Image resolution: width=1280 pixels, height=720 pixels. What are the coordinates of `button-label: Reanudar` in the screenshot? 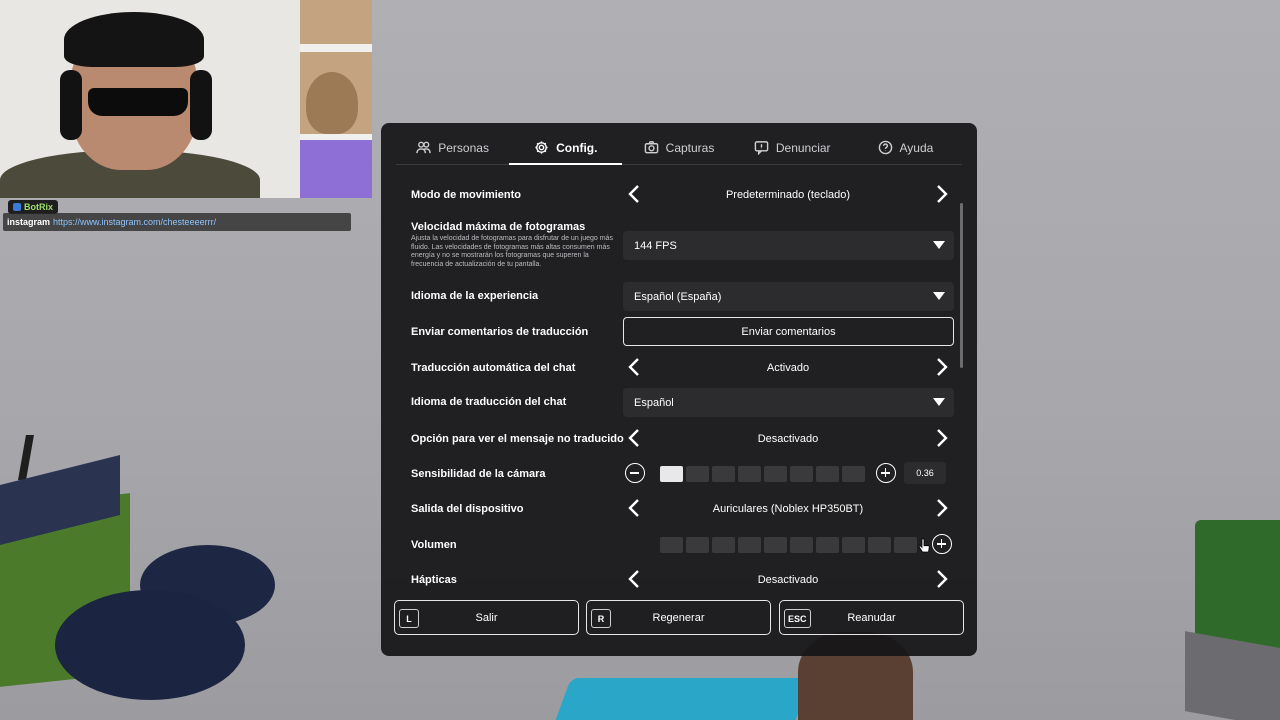 It's located at (871, 617).